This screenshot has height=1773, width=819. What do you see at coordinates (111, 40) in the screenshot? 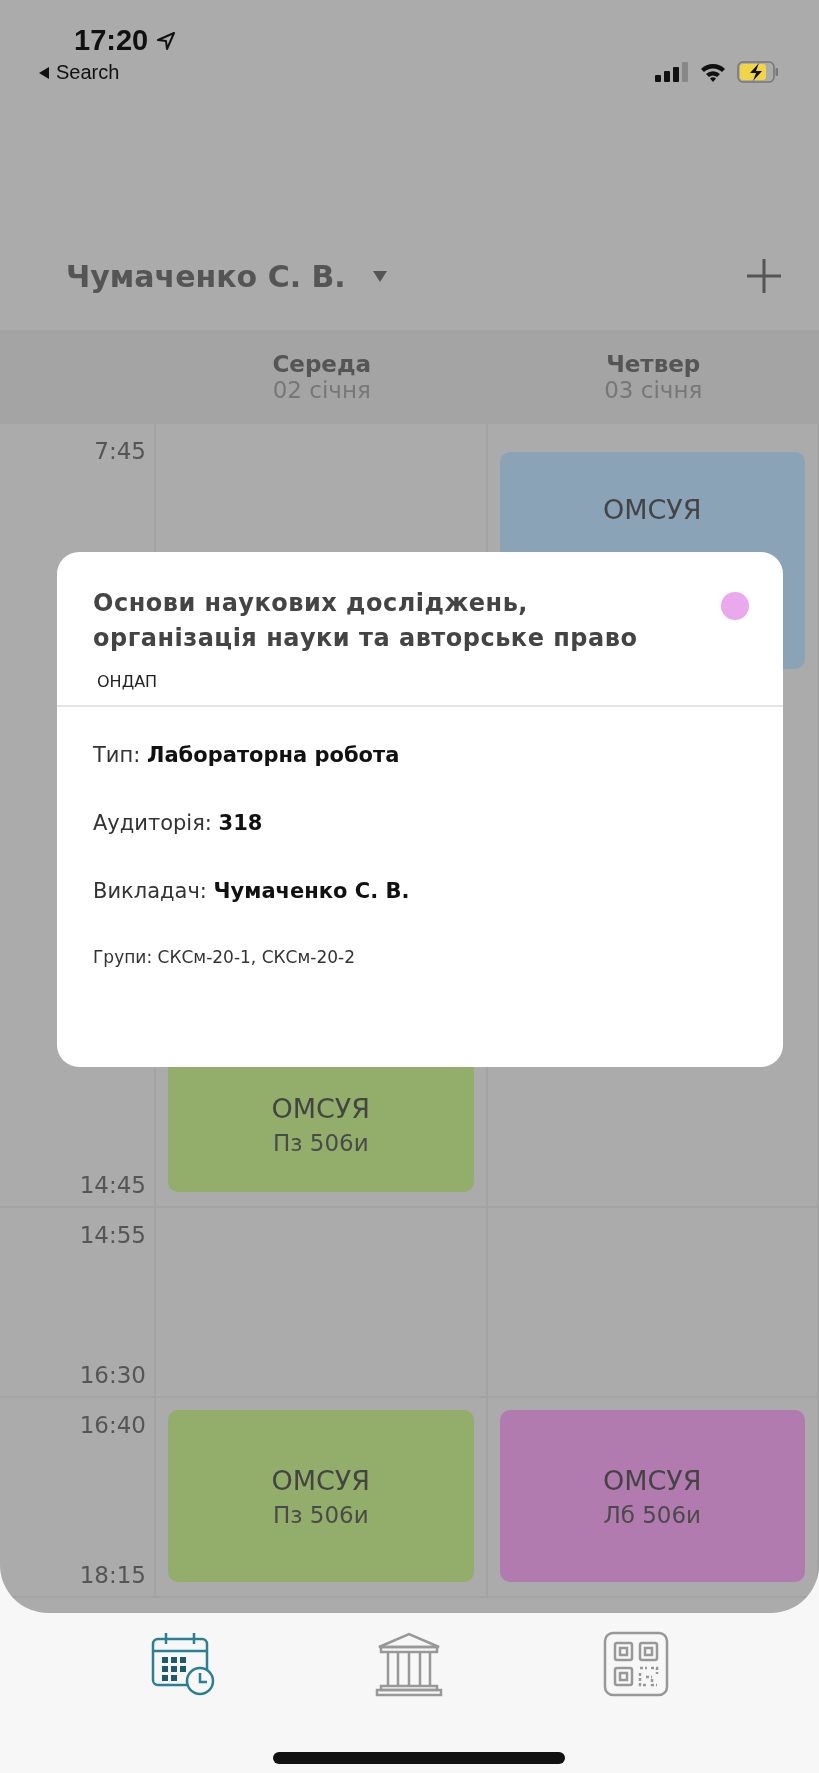
I see `status-time: 17:20` at bounding box center [111, 40].